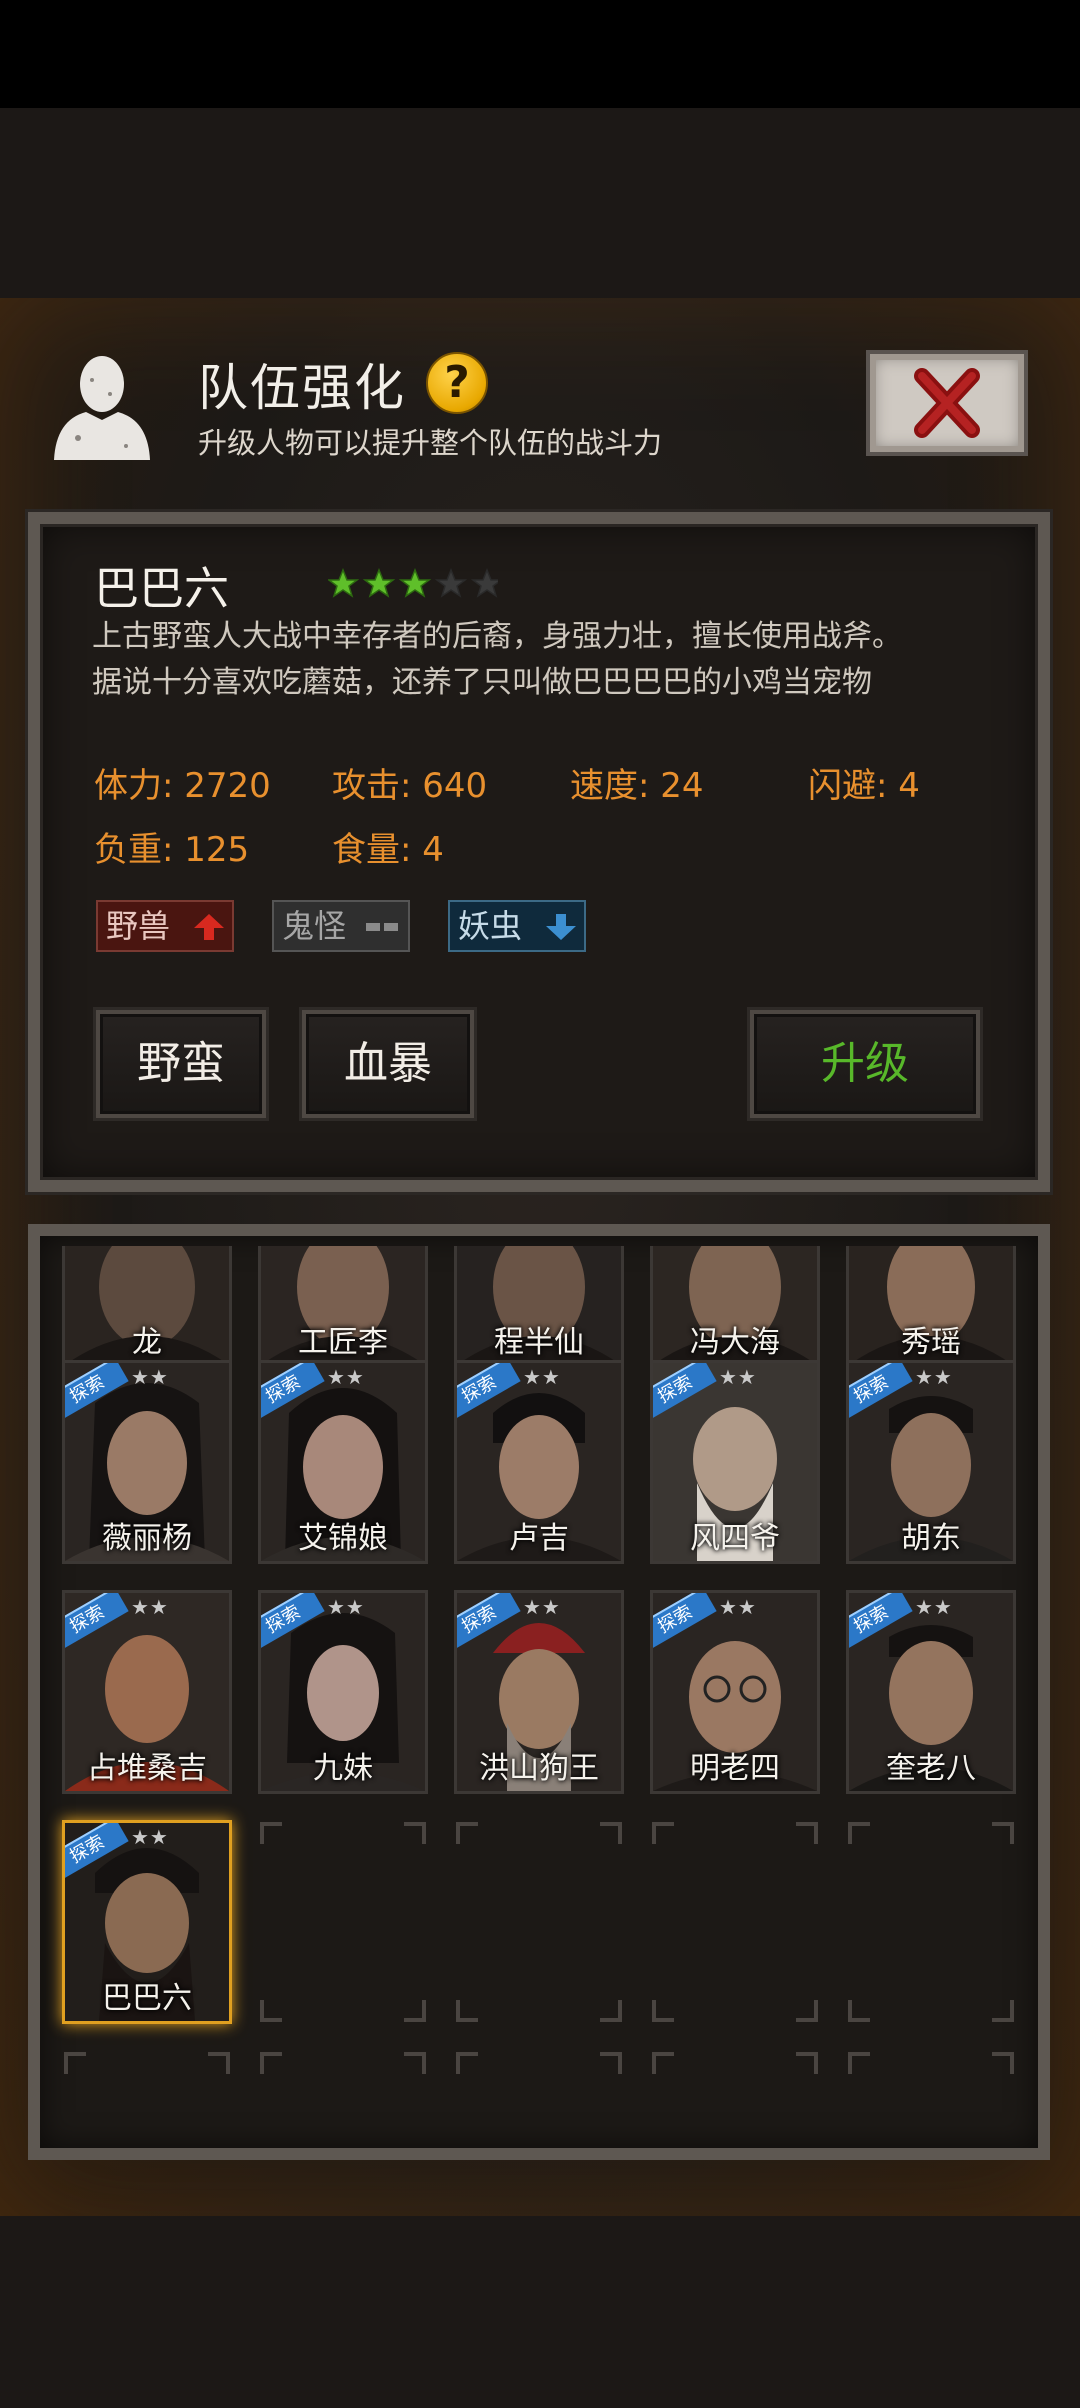 Image resolution: width=1080 pixels, height=2408 pixels. What do you see at coordinates (181, 1064) in the screenshot?
I see `skill-savage-button: 野蛮` at bounding box center [181, 1064].